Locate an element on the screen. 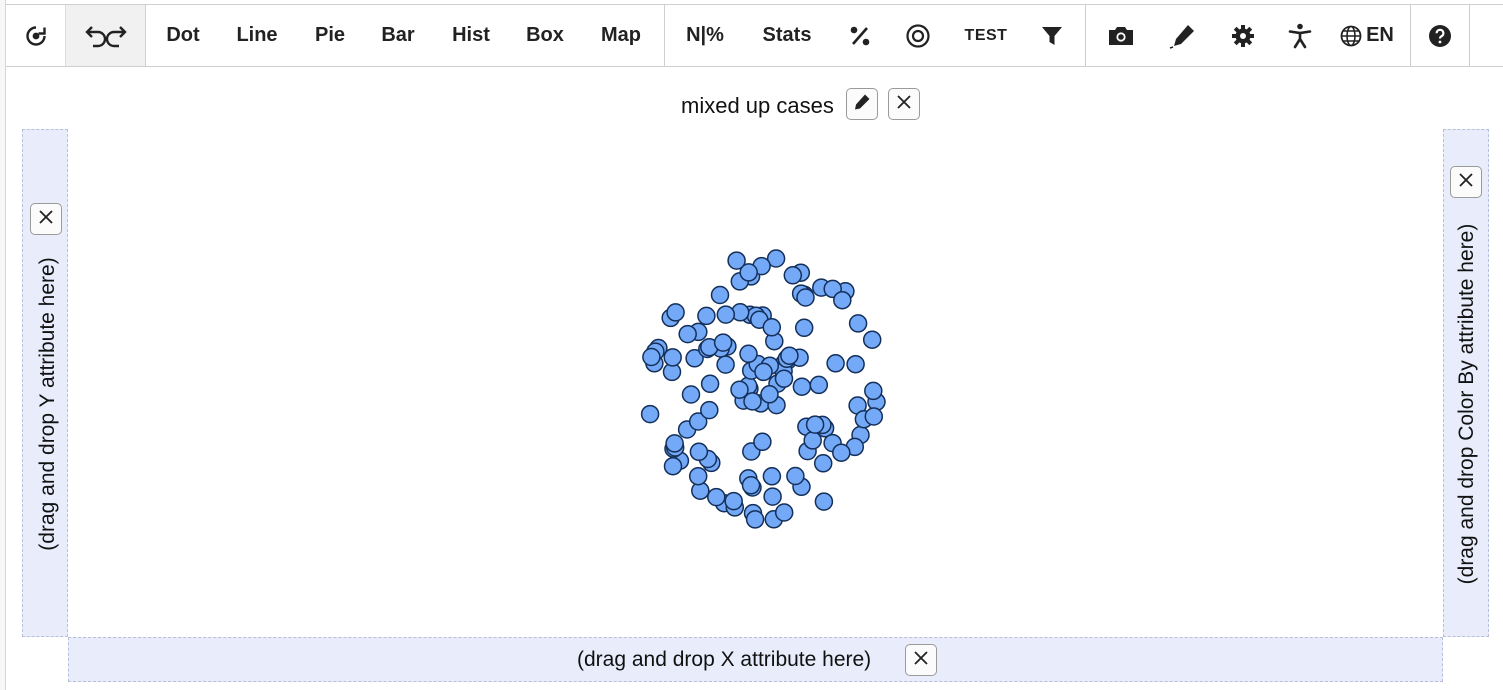  help-button is located at coordinates (1440, 35).